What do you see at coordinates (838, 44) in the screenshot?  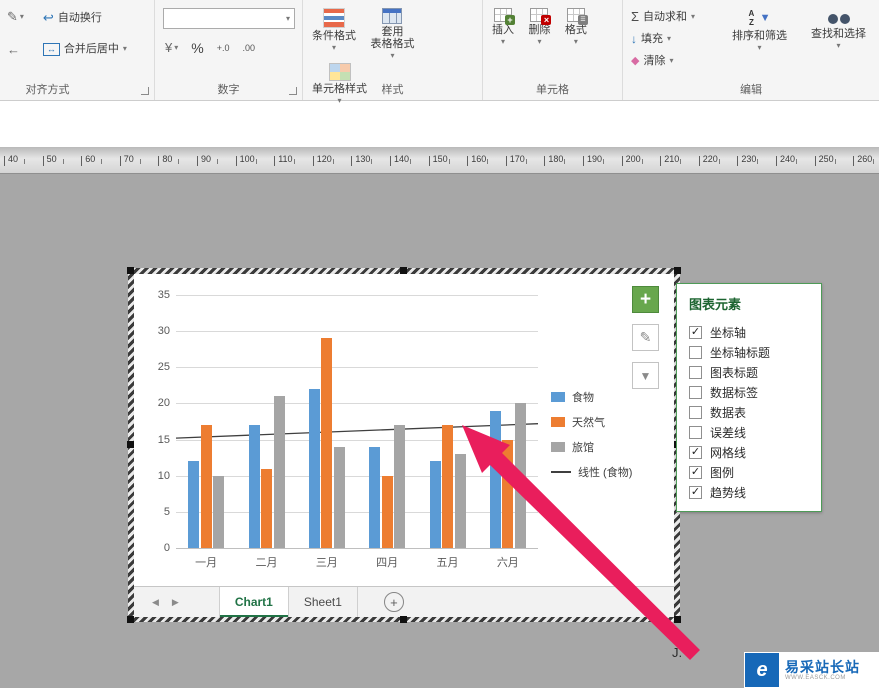 I see `find-select-button: 查找和选择 ▾` at bounding box center [838, 44].